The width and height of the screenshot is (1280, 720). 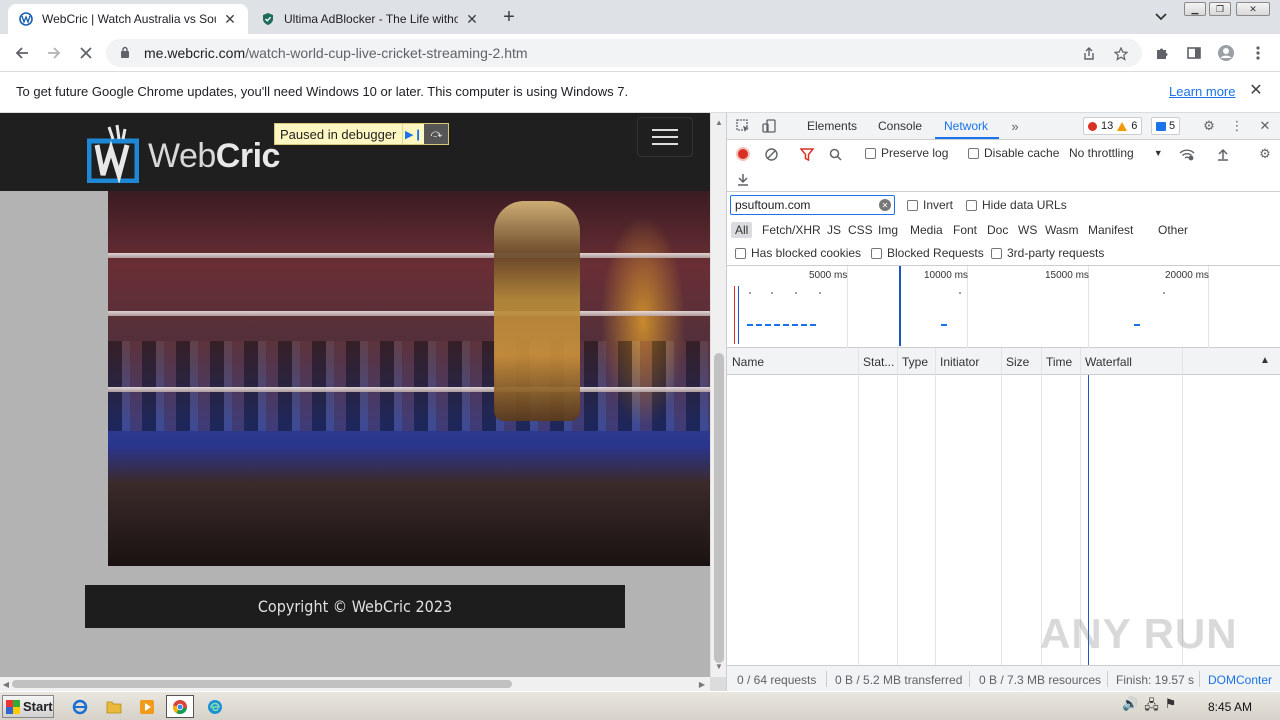 What do you see at coordinates (1016, 205) in the screenshot?
I see `hide-data-urls-checkbox: Hide data URLs` at bounding box center [1016, 205].